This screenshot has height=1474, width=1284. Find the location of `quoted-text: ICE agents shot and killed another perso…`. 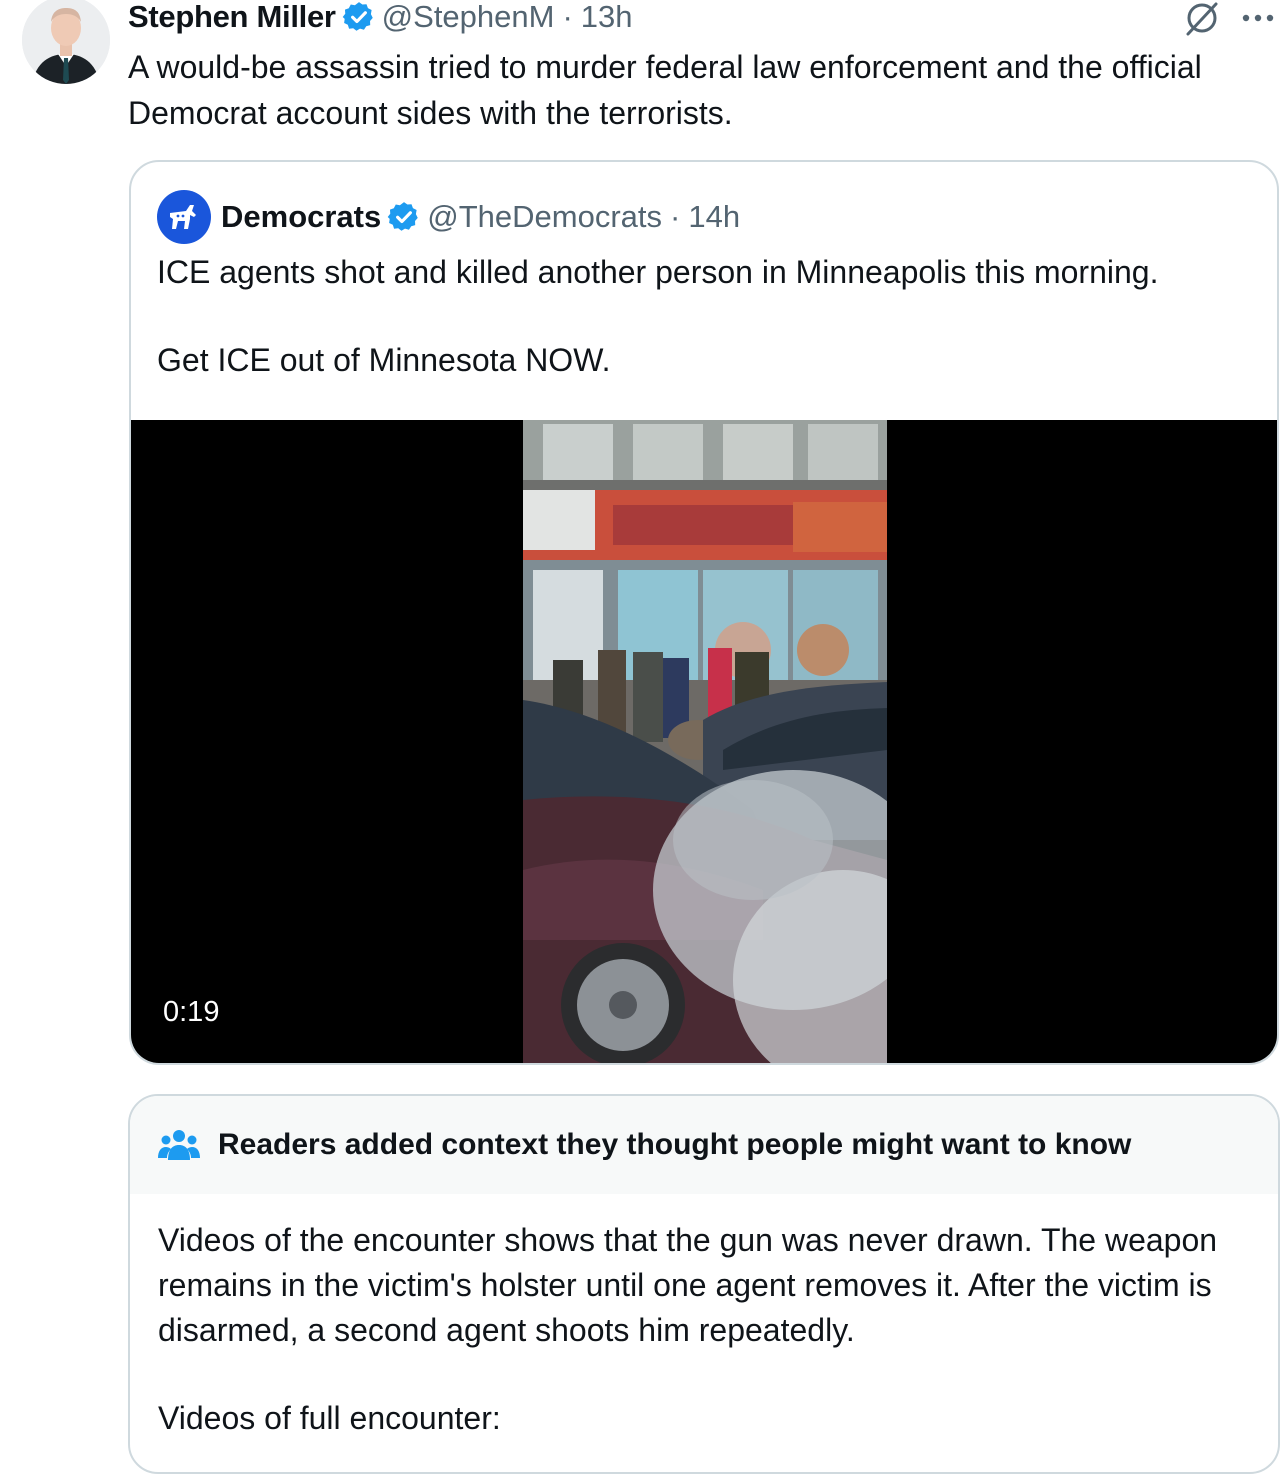

quoted-text: ICE agents shot and killed another perso… is located at coordinates (707, 316).